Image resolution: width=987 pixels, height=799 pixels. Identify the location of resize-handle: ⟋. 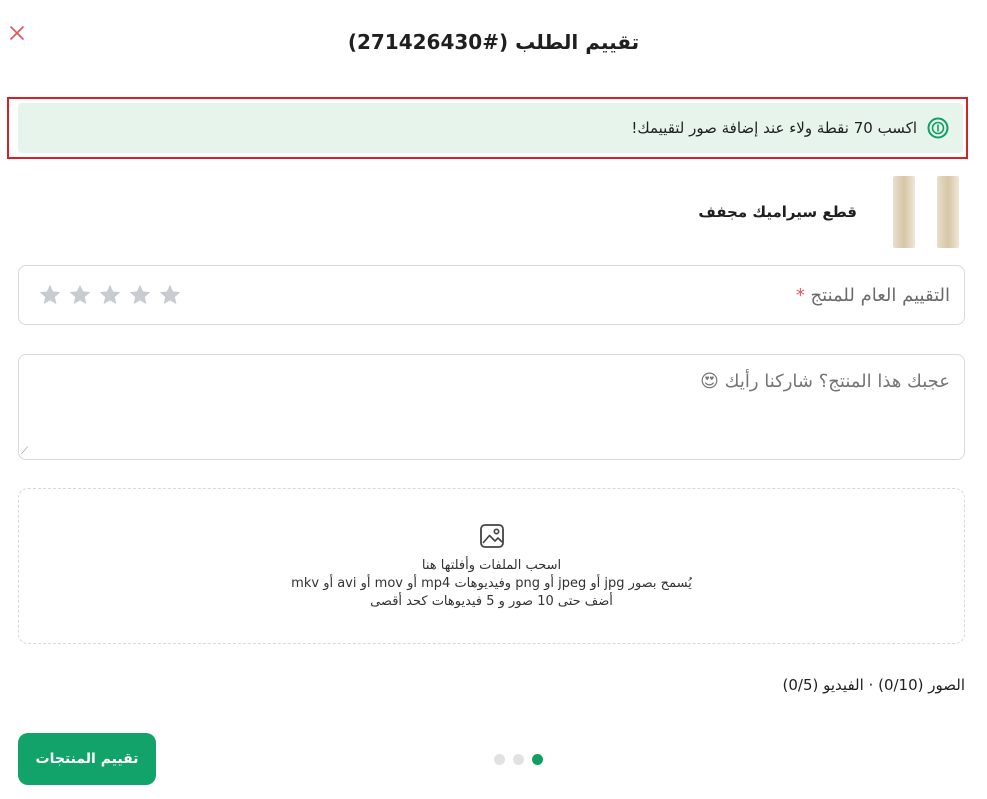
(26, 452).